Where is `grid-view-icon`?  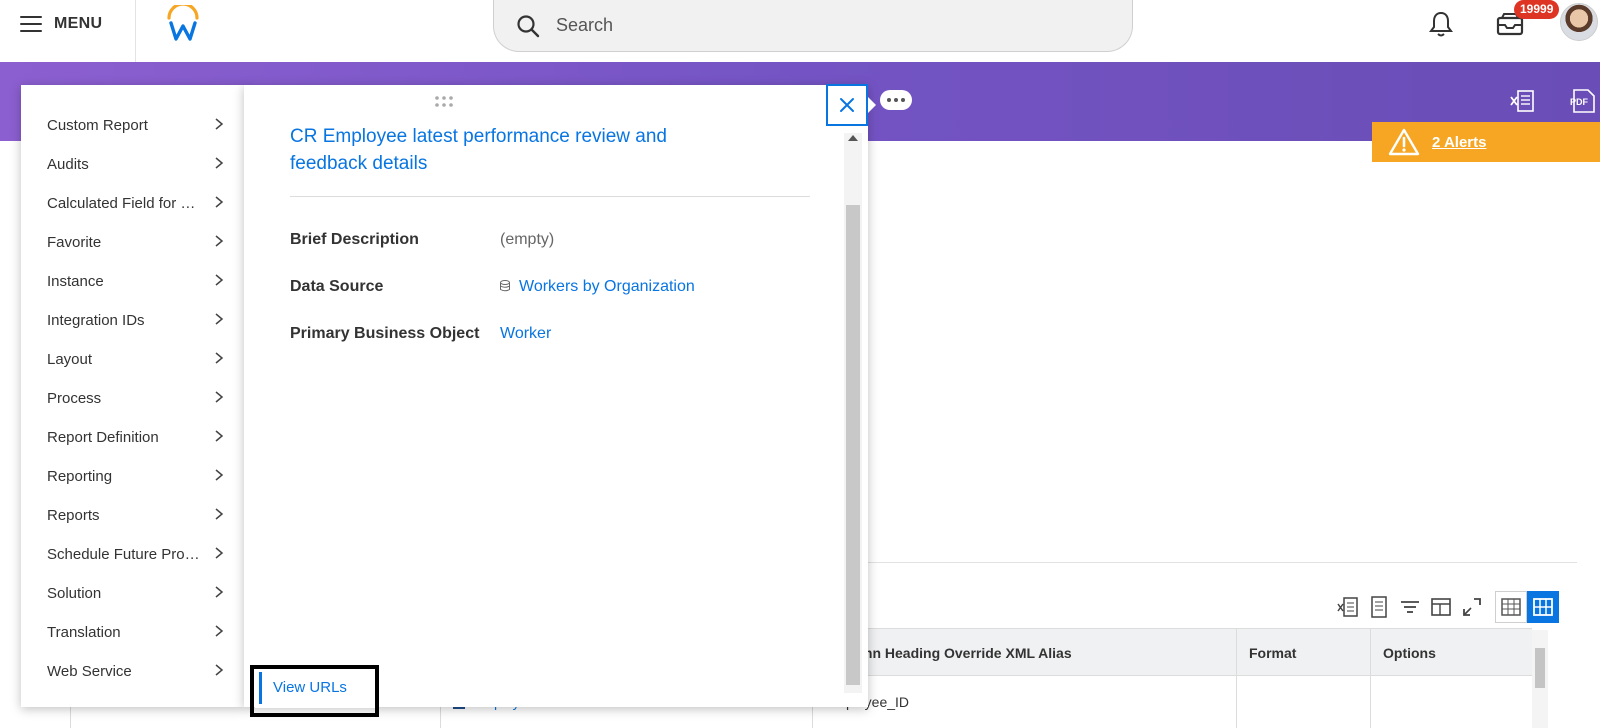 grid-view-icon is located at coordinates (1543, 607).